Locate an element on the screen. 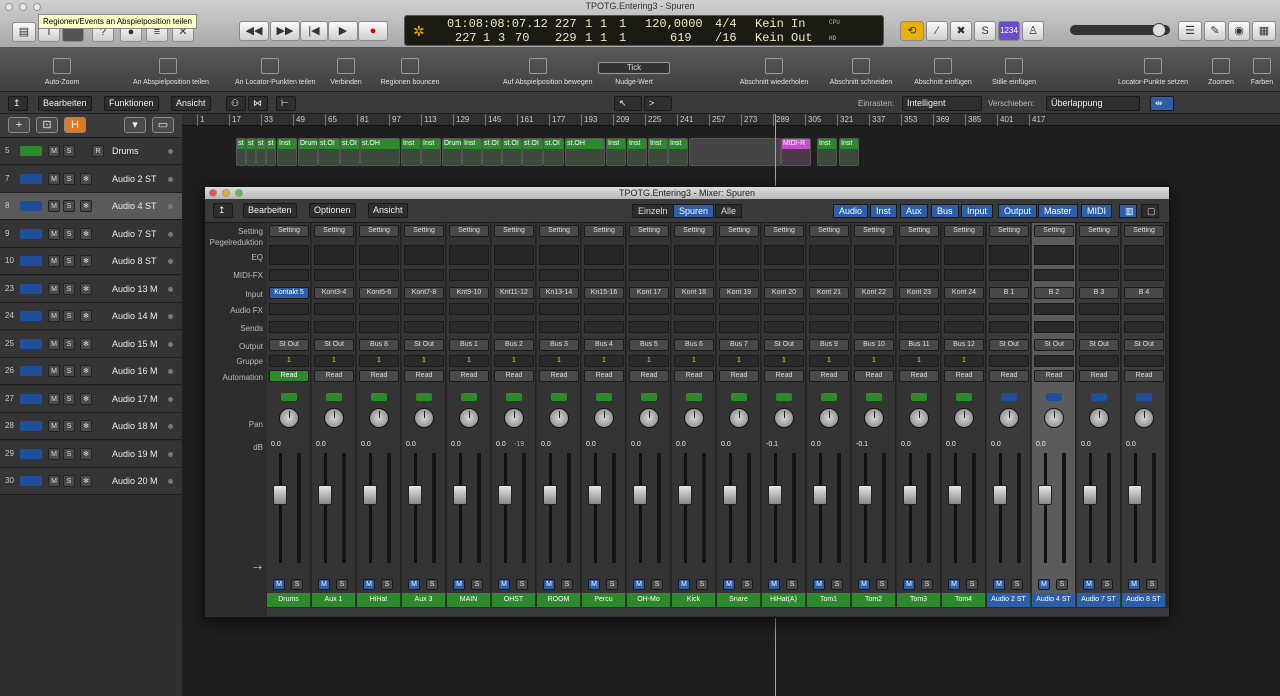 The height and width of the screenshot is (696, 1280). solo-icon: S is located at coordinates (985, 31).